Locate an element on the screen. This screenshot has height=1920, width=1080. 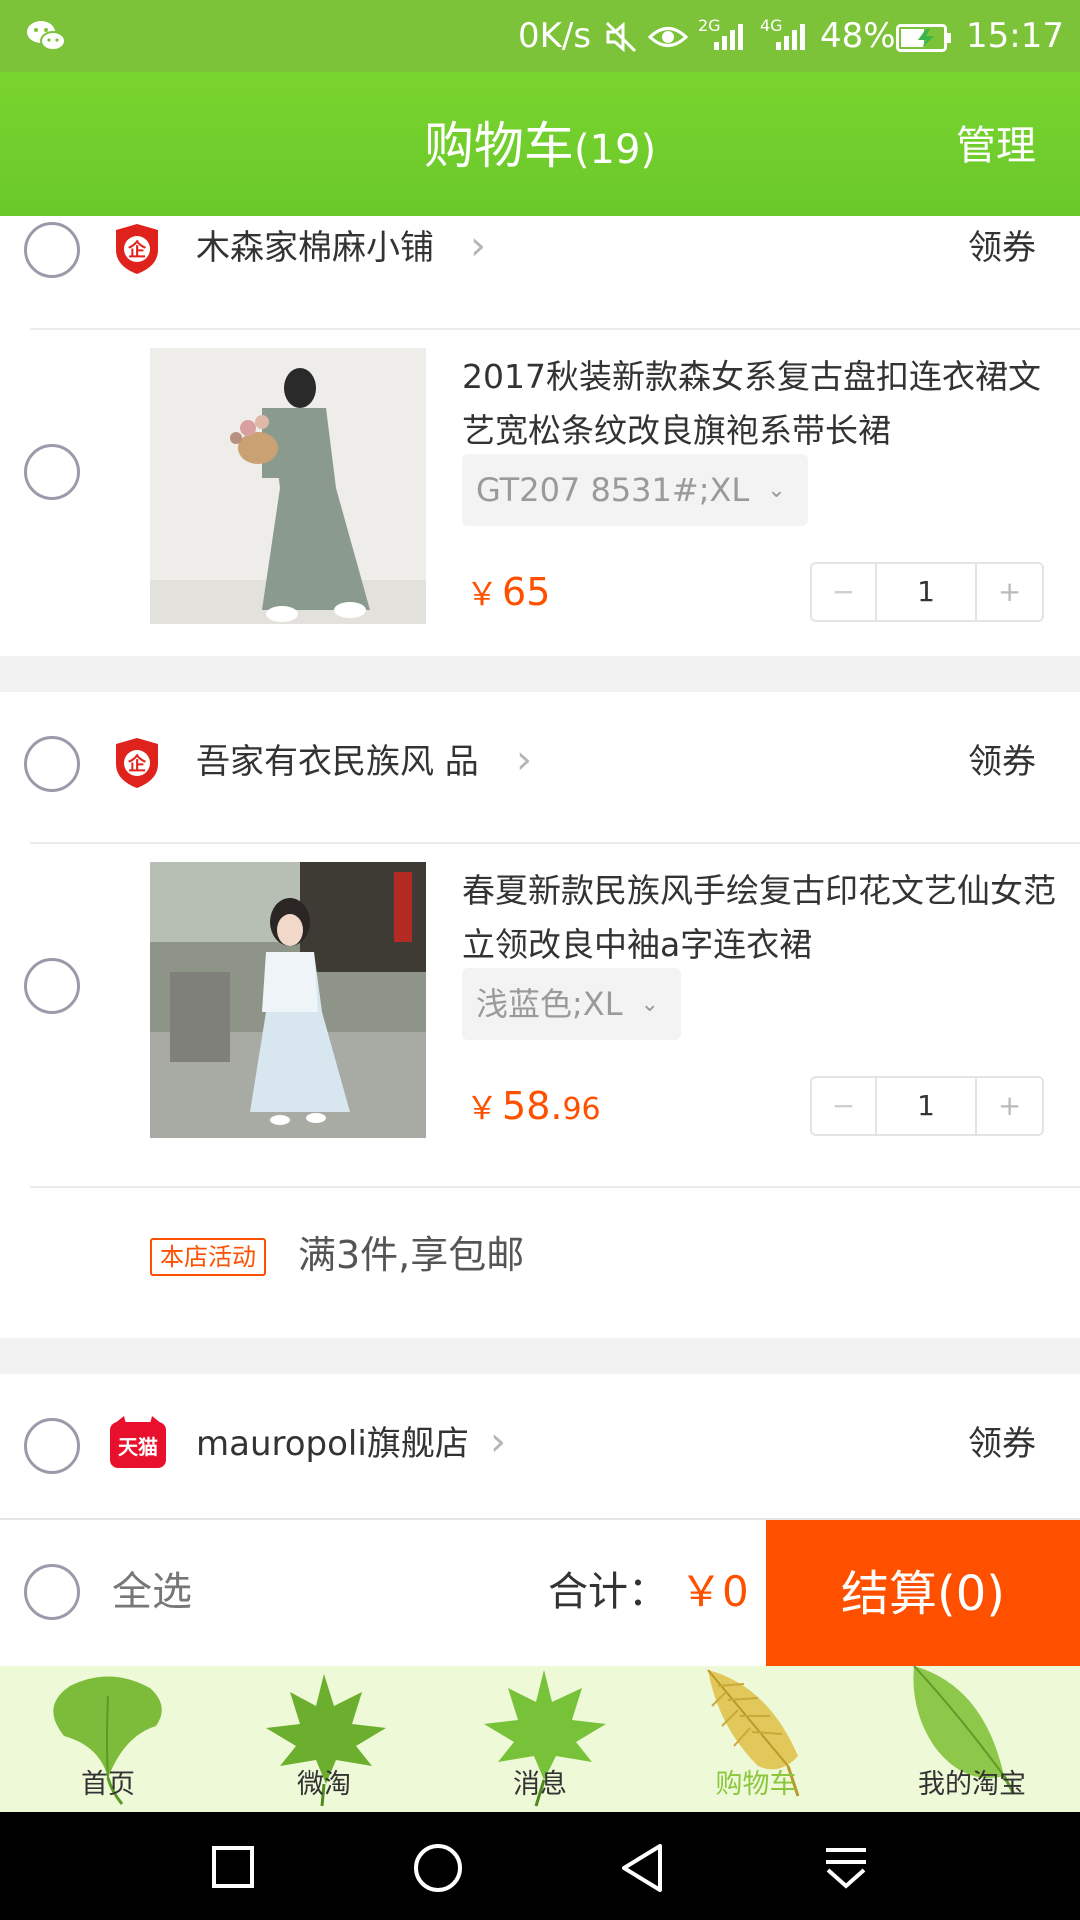
product-price: ￥ 58.96 is located at coordinates (533, 1108).